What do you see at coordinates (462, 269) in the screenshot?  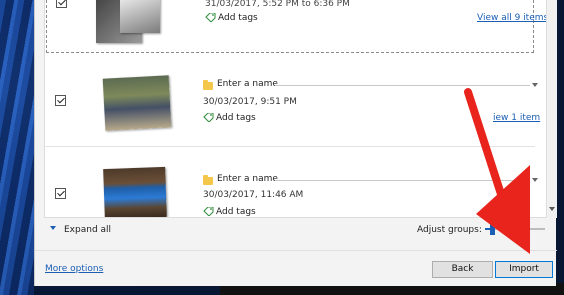 I see `back-button: Back` at bounding box center [462, 269].